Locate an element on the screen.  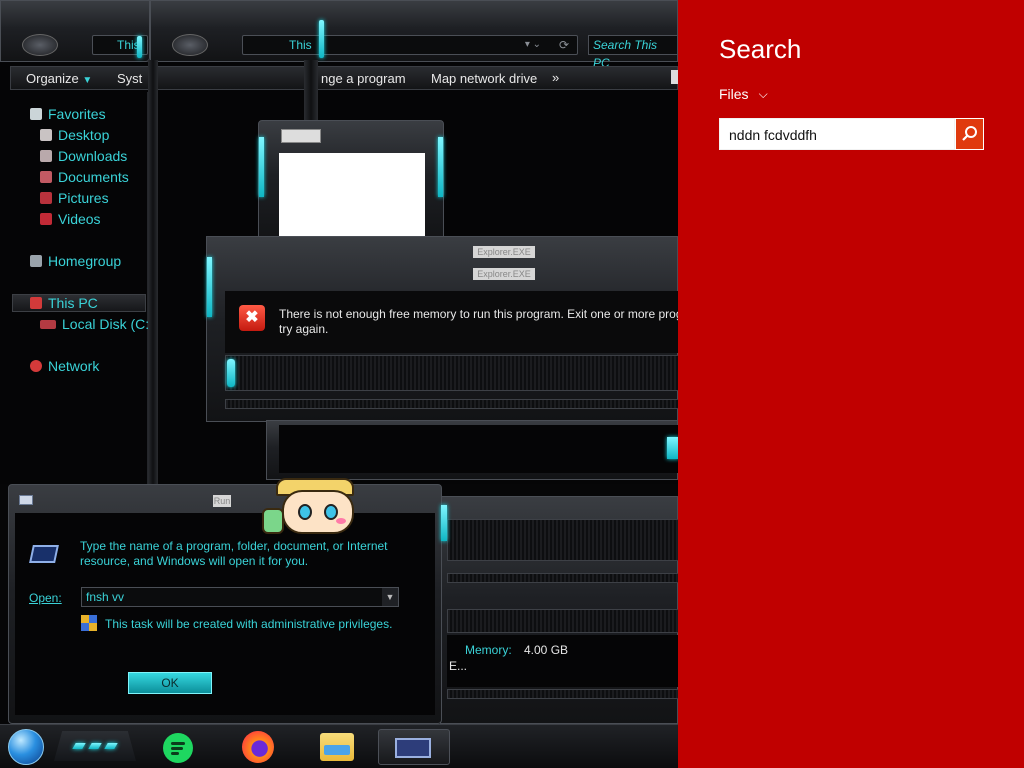
error-footer is located at coordinates (452, 404).